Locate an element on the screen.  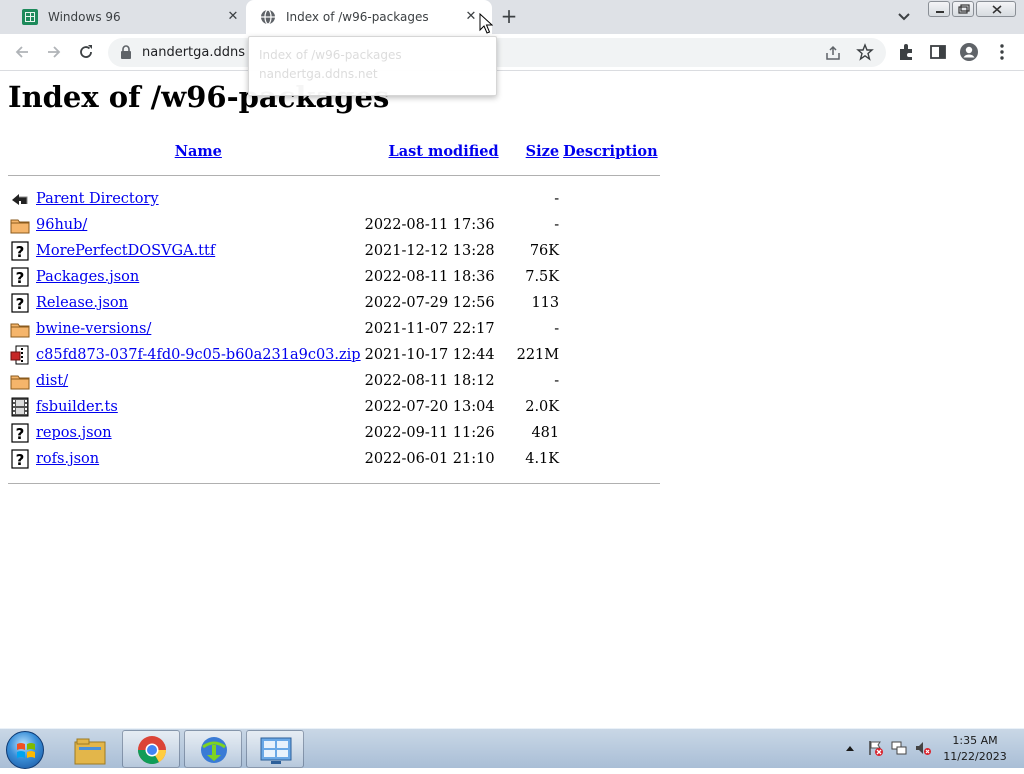
extensions-icon is located at coordinates (906, 52).